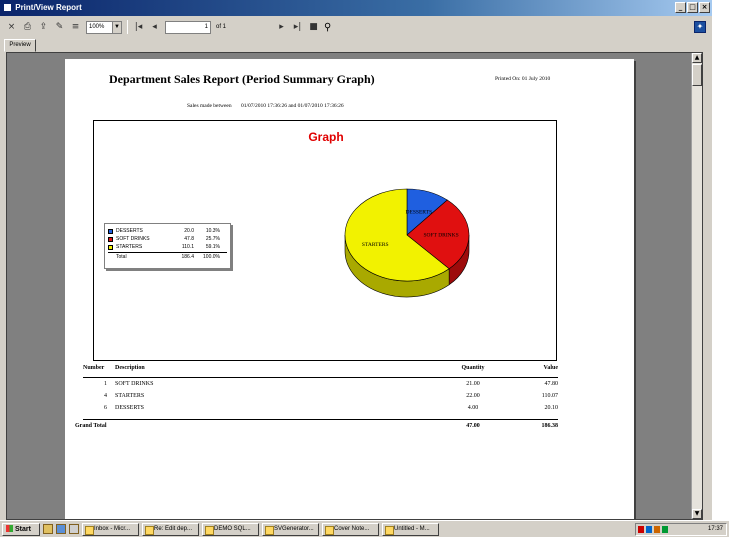 This screenshot has height=537, width=729. I want to click on pie-slice-label: DESSERTS, so click(419, 212).